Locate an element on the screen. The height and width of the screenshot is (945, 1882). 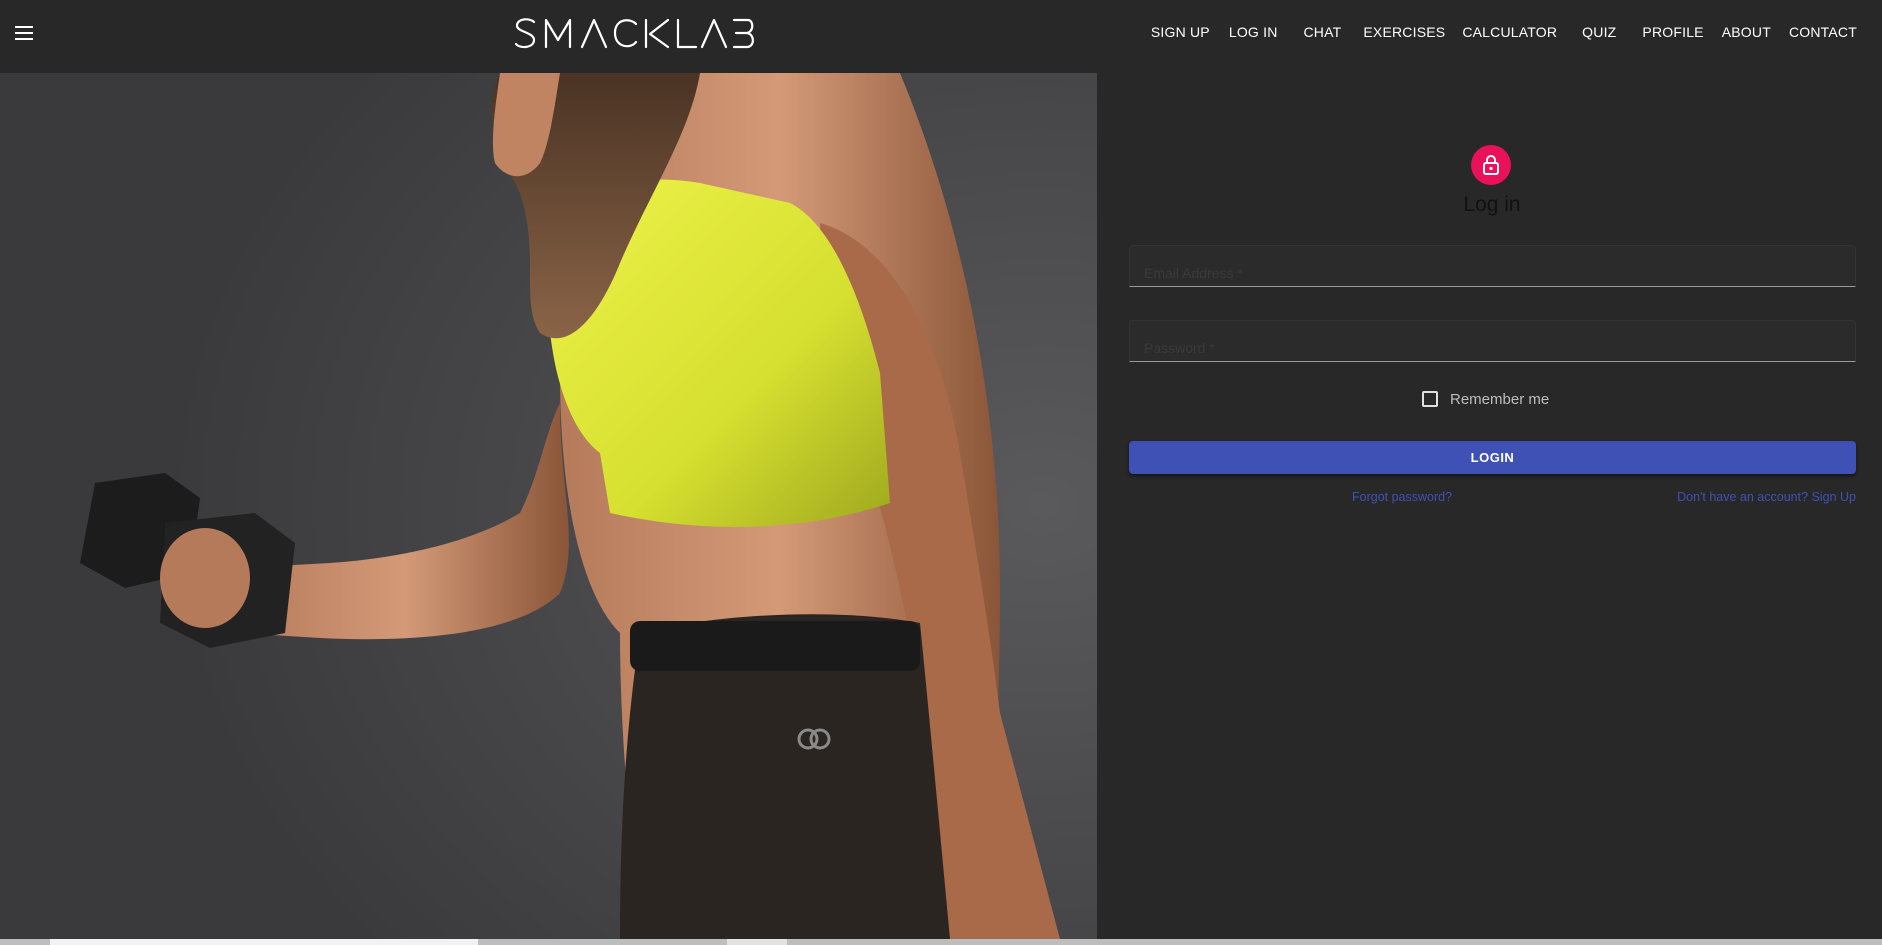
password-field is located at coordinates (1492, 341).